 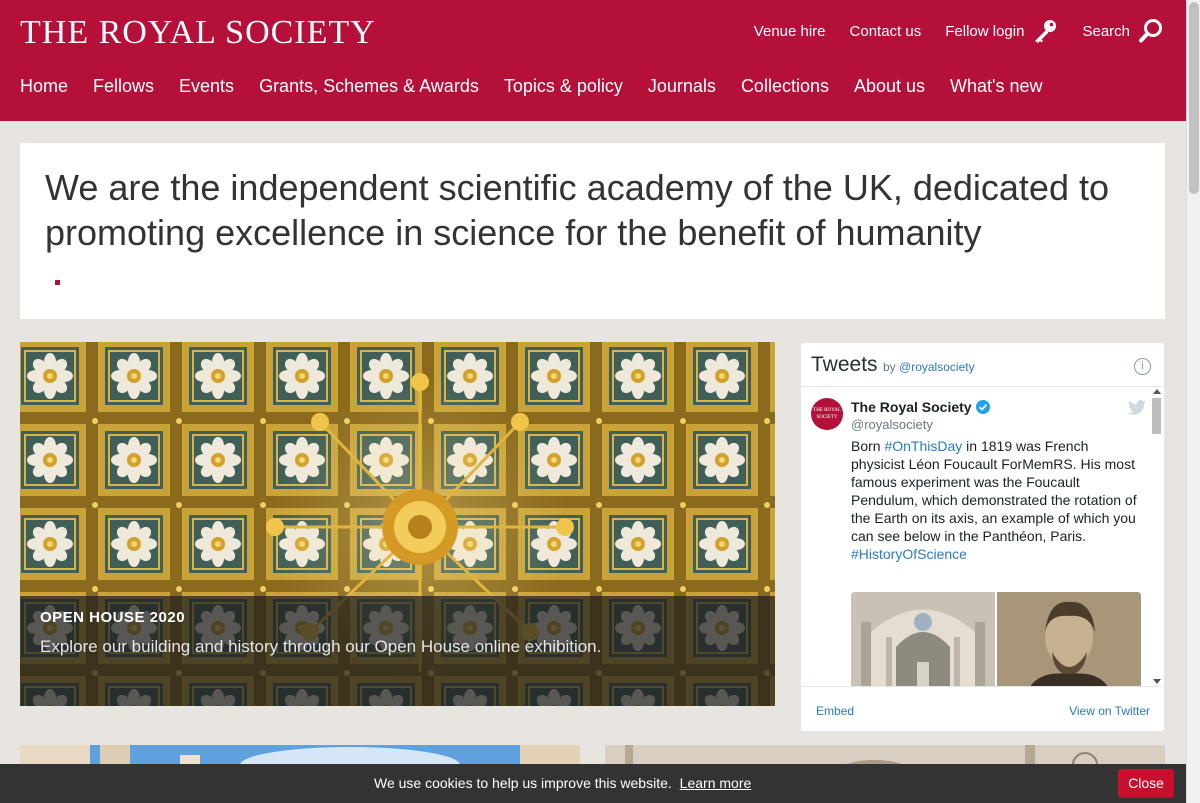 I want to click on nav-topics-policy: Topics & policy, so click(x=563, y=86).